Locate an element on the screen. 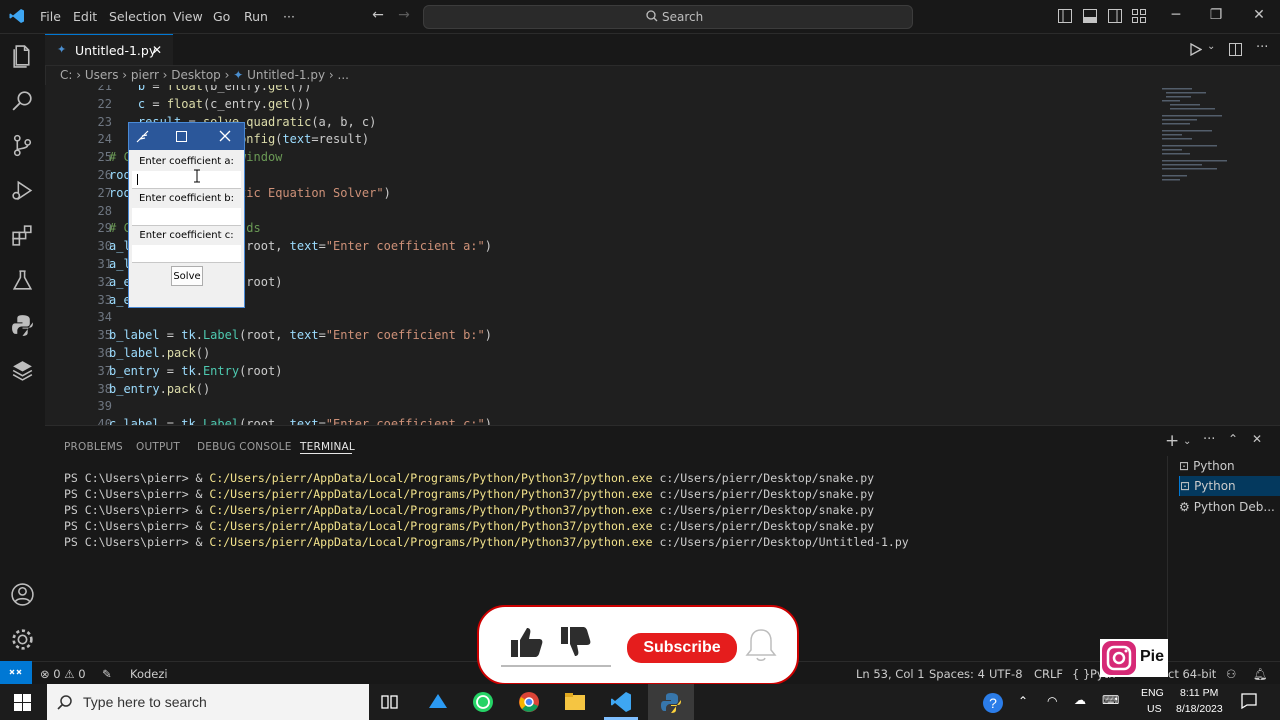  restore-icon: ❐ is located at coordinates (1216, 15).